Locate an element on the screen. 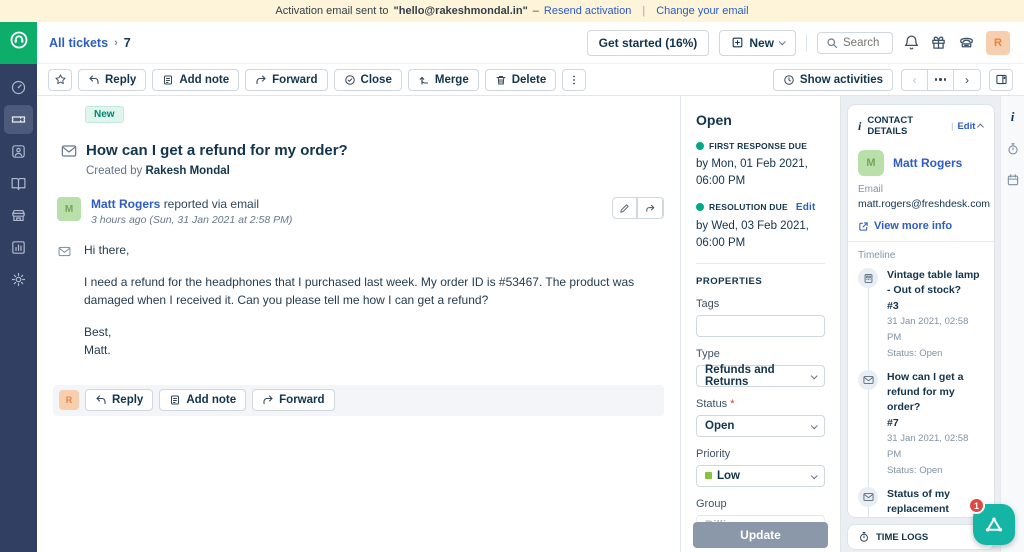 This screenshot has width=1024, height=552. edit-resolution-link: Edit is located at coordinates (806, 207).